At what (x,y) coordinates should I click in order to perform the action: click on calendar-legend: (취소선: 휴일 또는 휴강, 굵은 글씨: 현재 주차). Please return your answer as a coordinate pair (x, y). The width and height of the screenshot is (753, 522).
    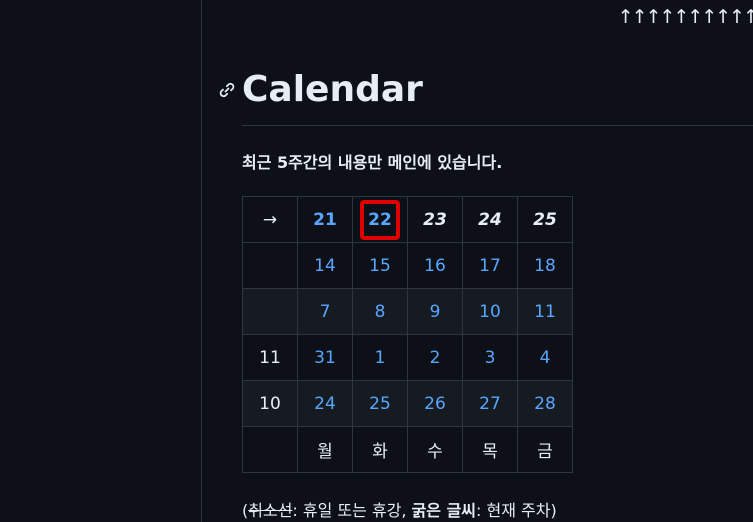
    Looking at the image, I should click on (399, 509).